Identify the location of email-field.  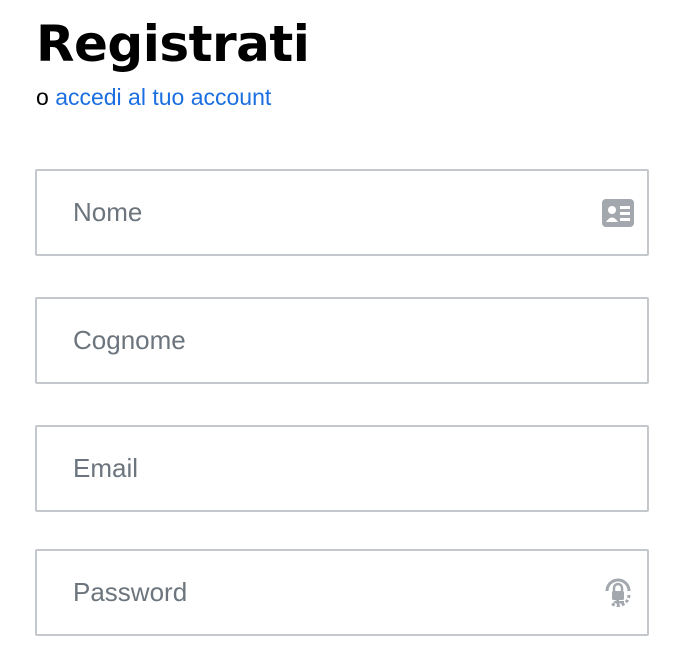
(342, 468).